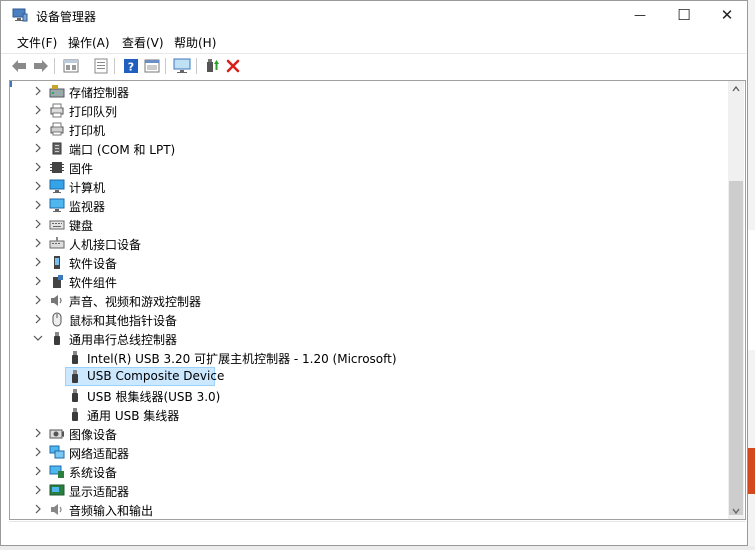  I want to click on menu-help: 帮助(H), so click(195, 42).